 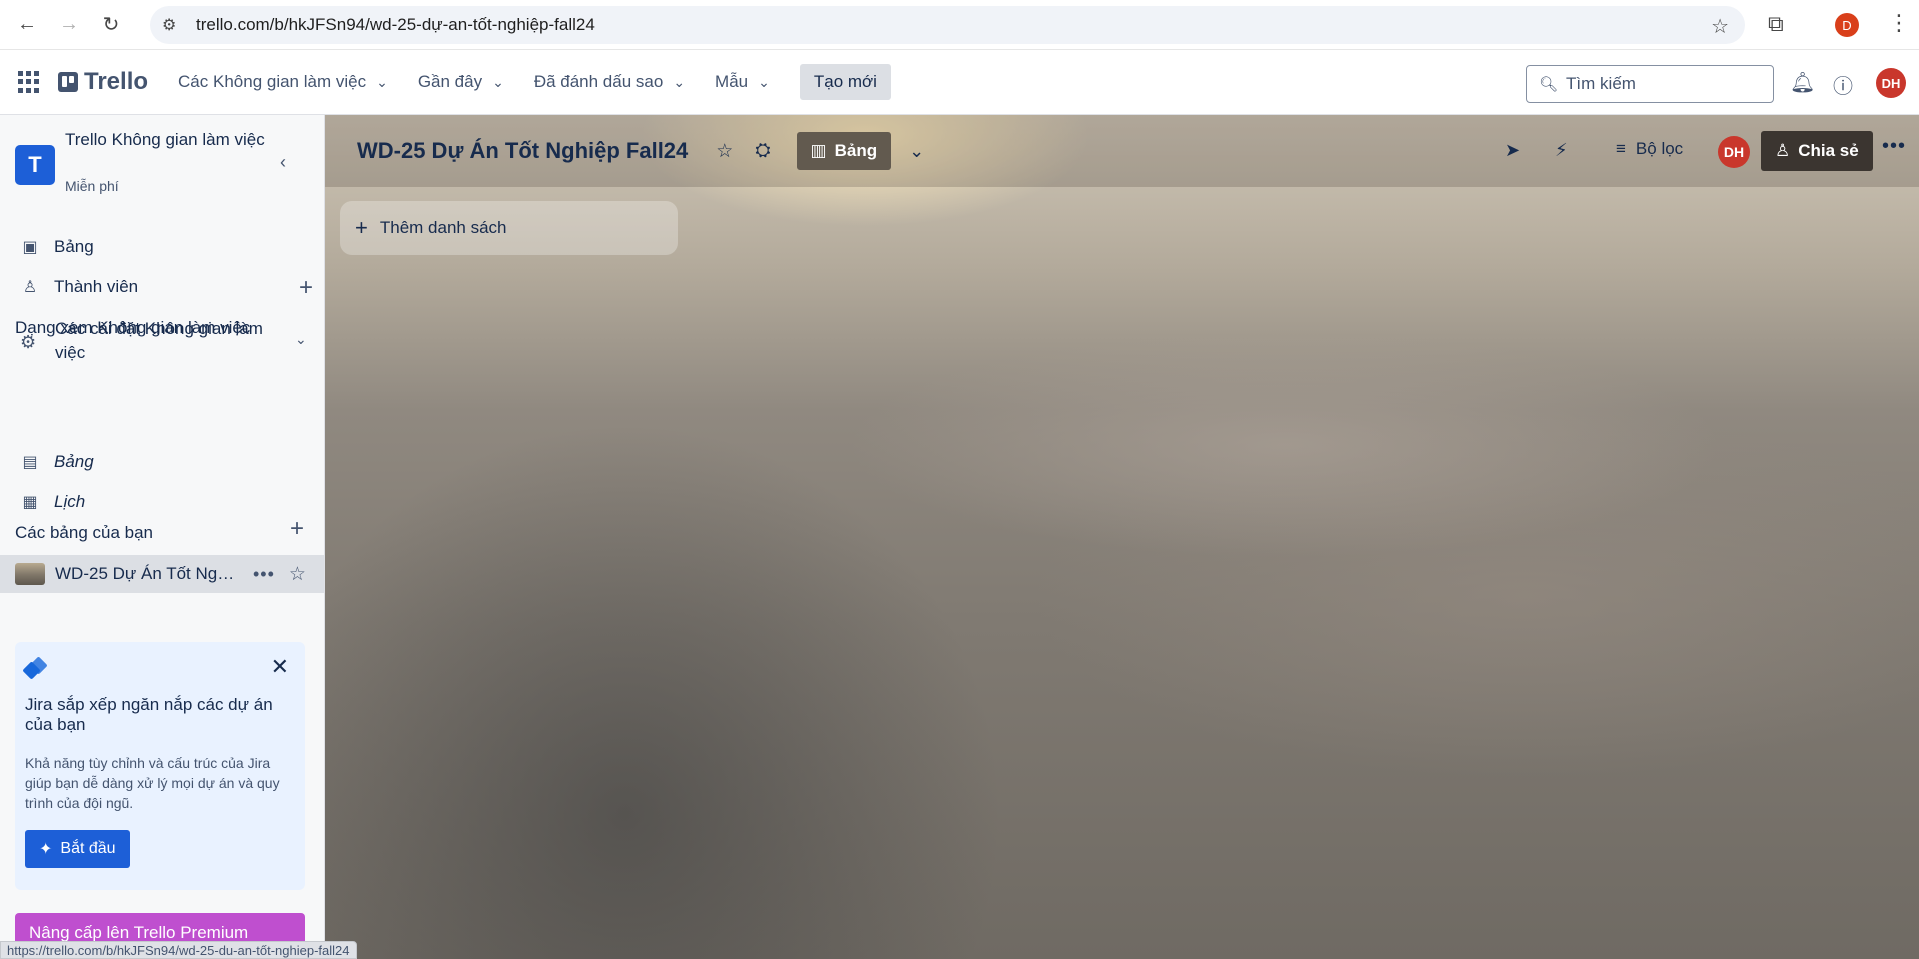 I want to click on power-ups-icon: ➤, so click(x=1512, y=150).